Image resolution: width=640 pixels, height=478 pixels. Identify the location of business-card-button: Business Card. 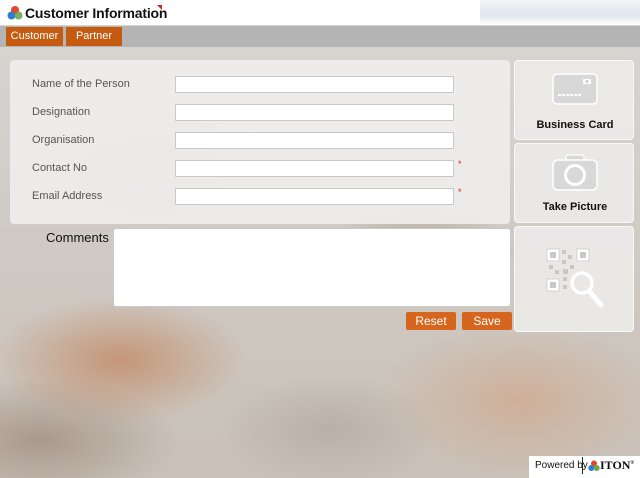
(574, 100).